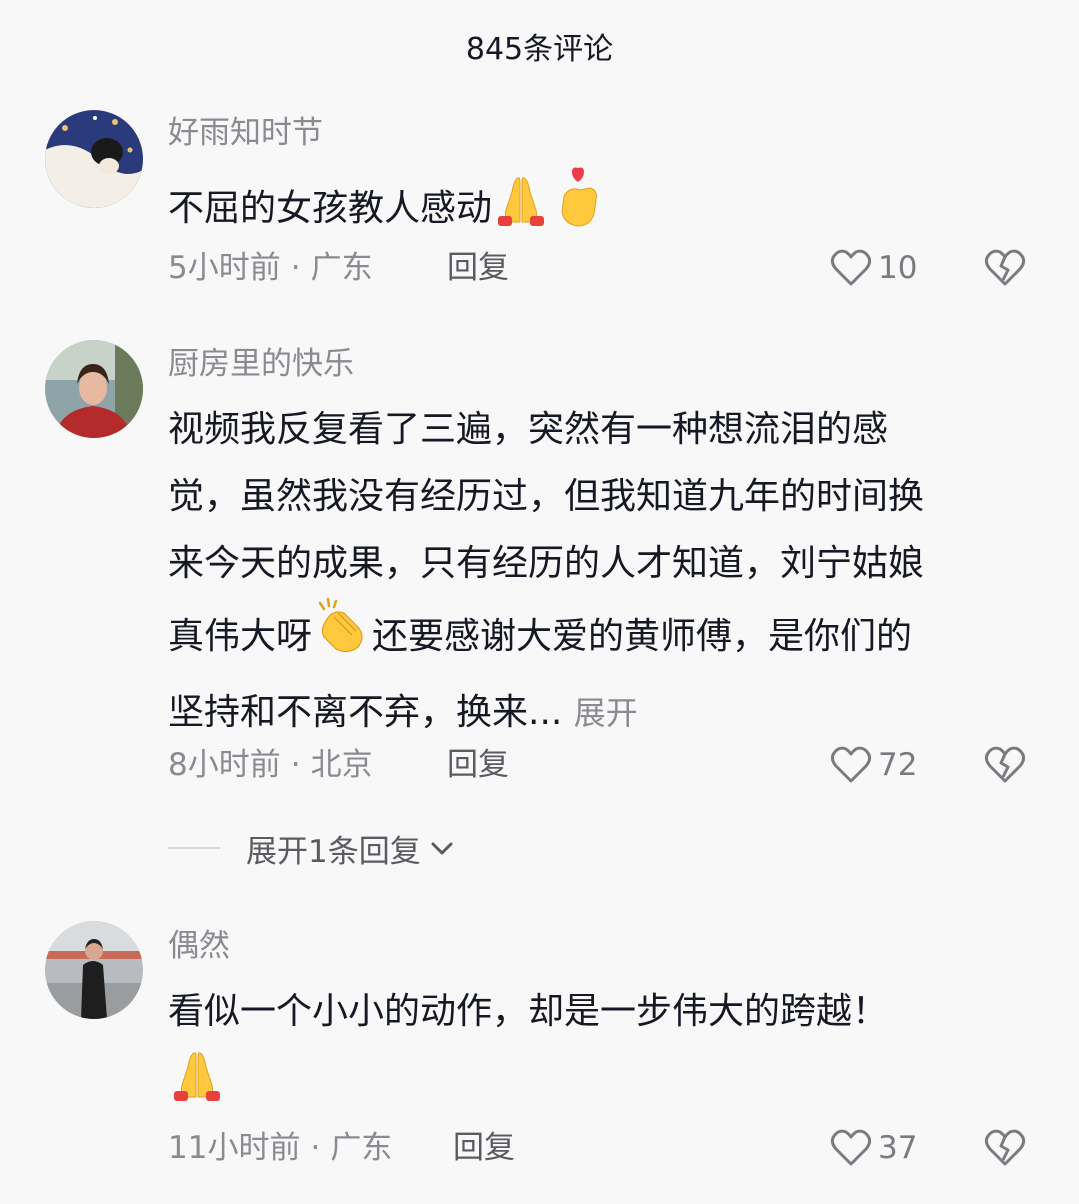  What do you see at coordinates (873, 765) in the screenshot?
I see `like-button: 72` at bounding box center [873, 765].